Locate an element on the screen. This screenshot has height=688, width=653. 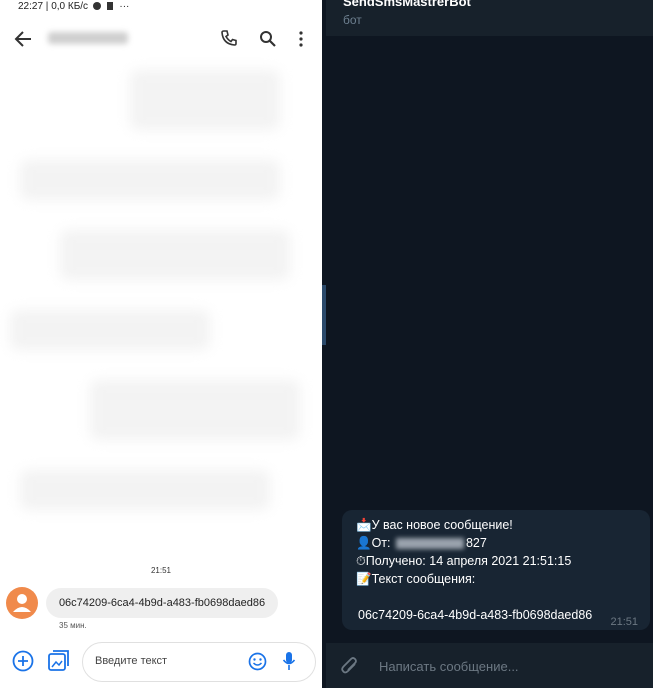
more-options-icon is located at coordinates (301, 39).